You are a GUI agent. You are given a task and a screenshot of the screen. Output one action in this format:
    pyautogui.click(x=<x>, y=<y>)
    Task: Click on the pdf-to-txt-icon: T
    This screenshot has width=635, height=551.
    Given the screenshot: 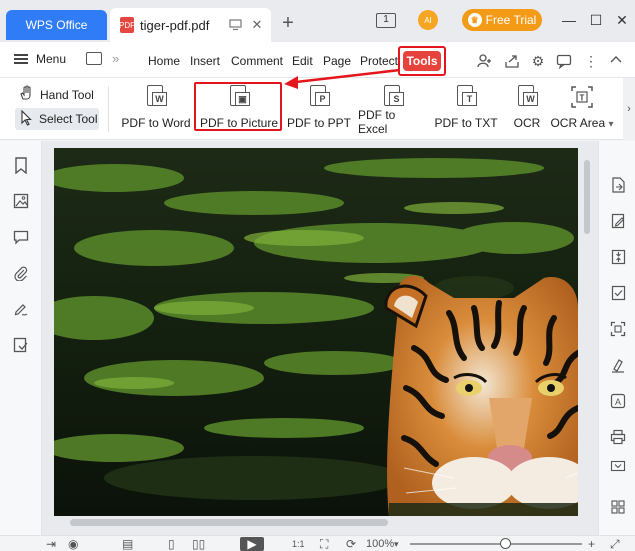 What is the action you would take?
    pyautogui.click(x=466, y=97)
    